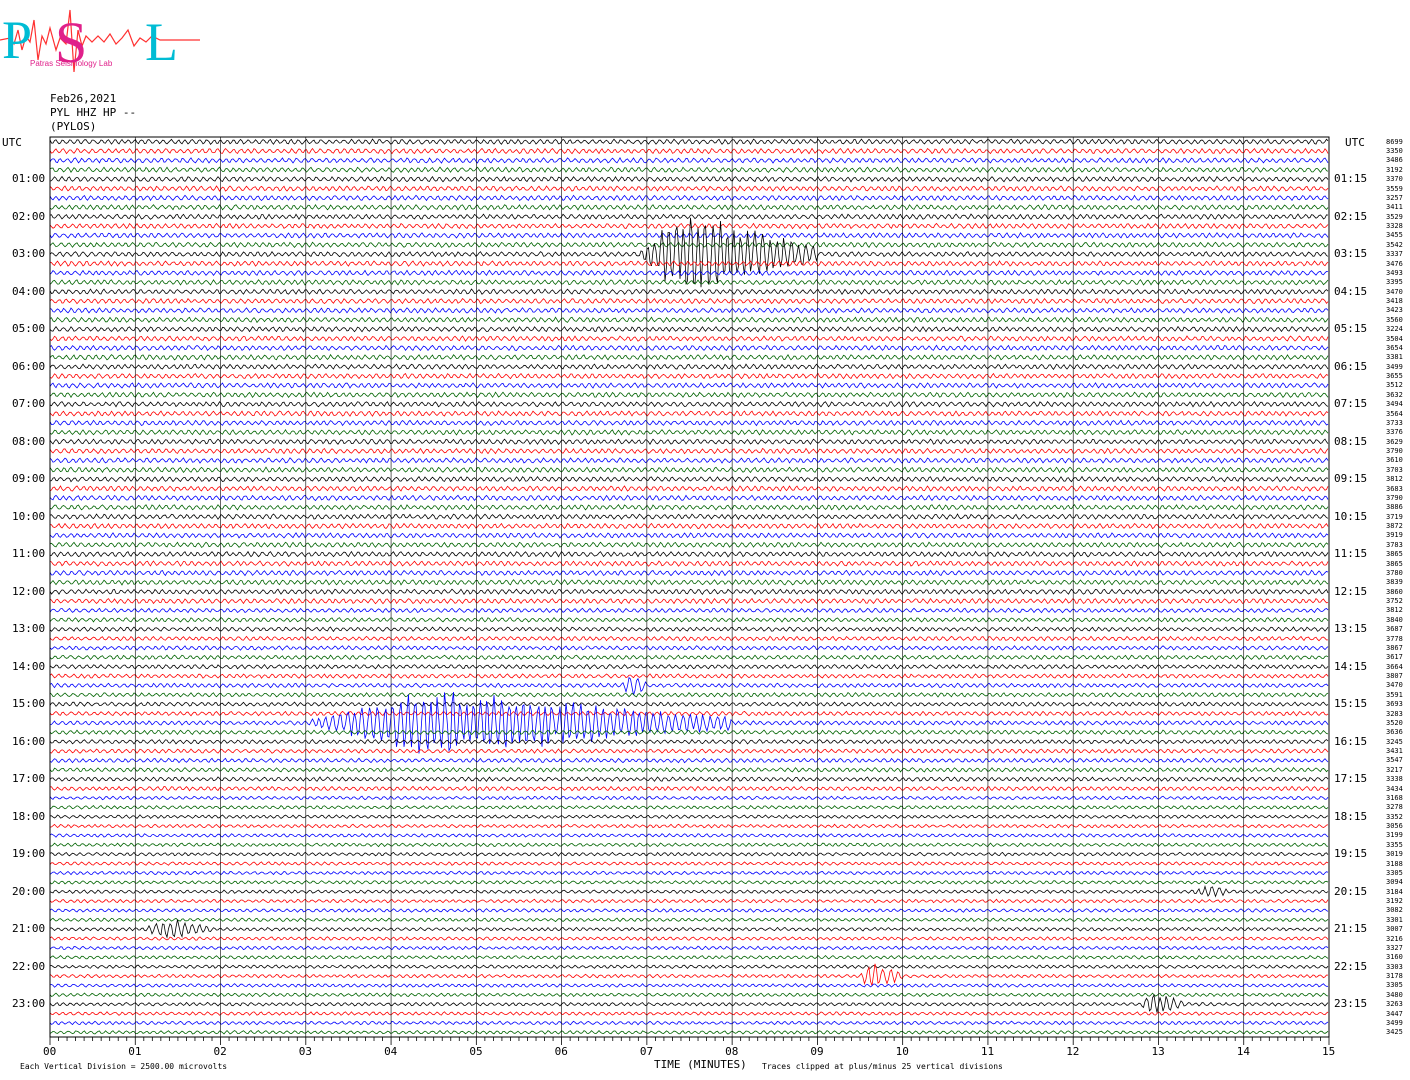 Image resolution: width=1410 pixels, height=1080 pixels. I want to click on left-hour-label: 07:00, so click(29, 404).